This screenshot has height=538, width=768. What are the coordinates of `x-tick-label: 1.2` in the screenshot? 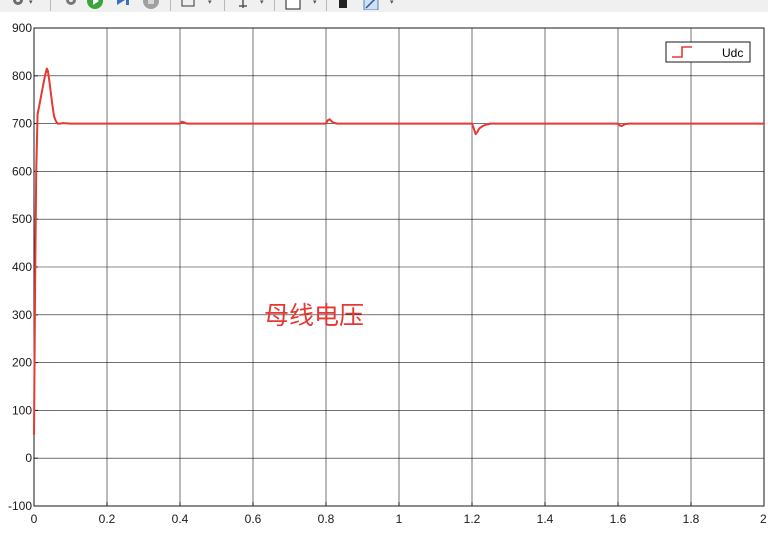 It's located at (472, 519).